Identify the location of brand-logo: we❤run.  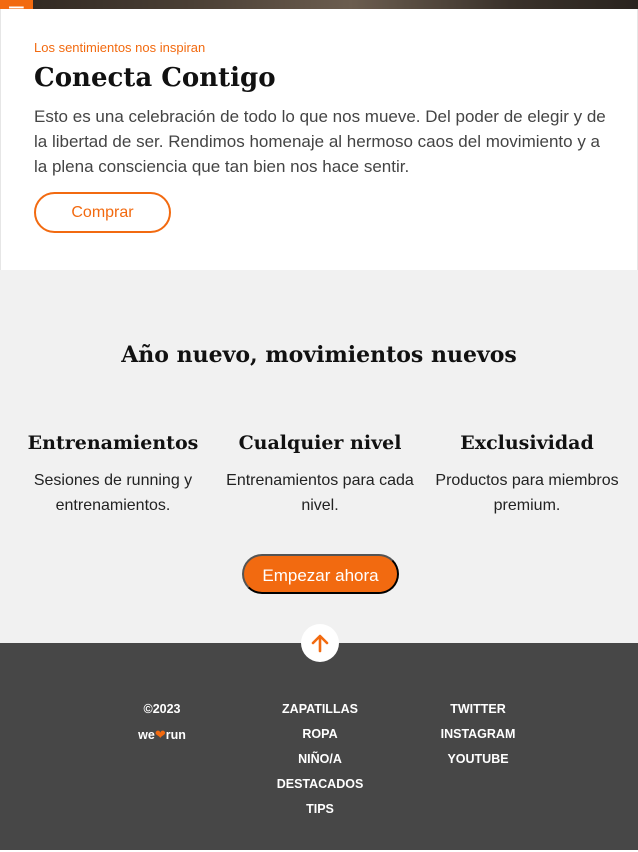
(162, 739).